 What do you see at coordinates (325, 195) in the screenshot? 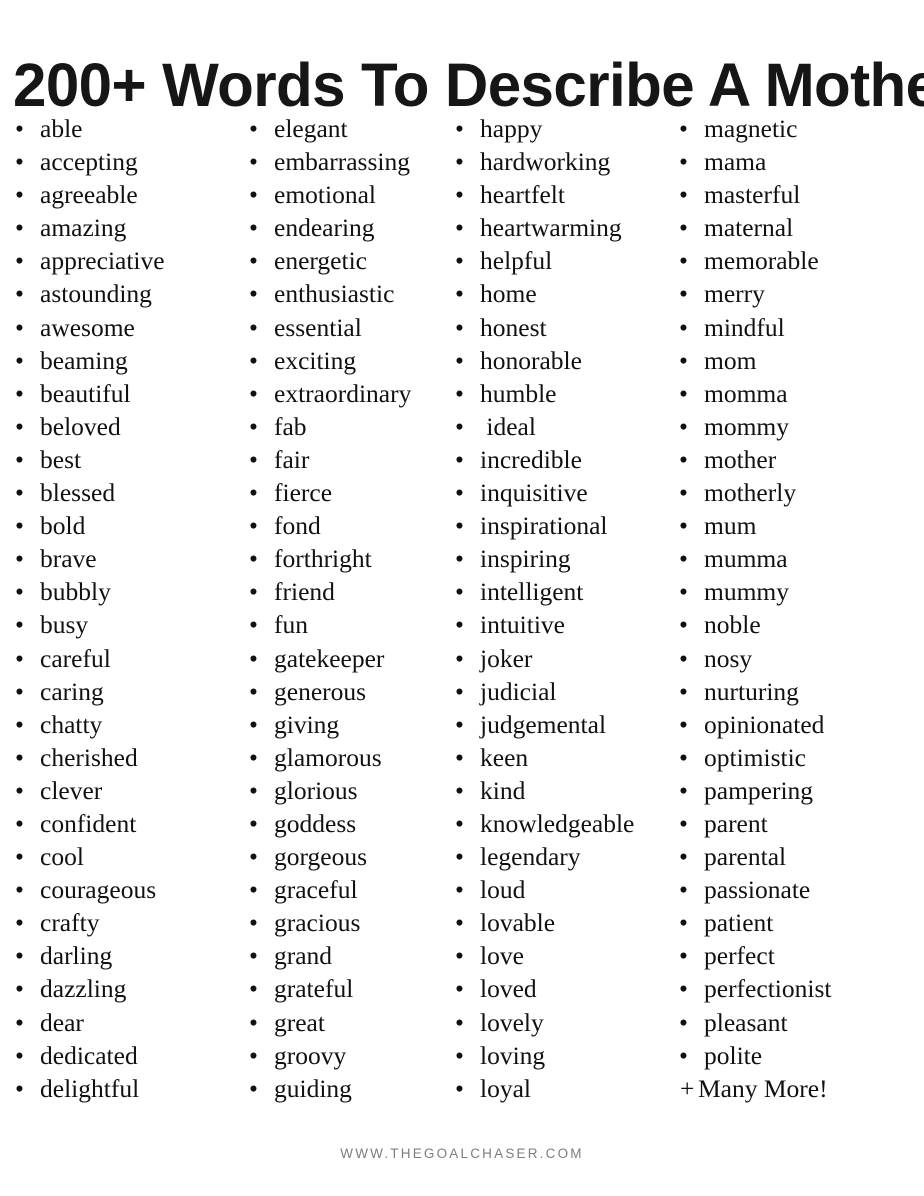
I see `word-label: emotional` at bounding box center [325, 195].